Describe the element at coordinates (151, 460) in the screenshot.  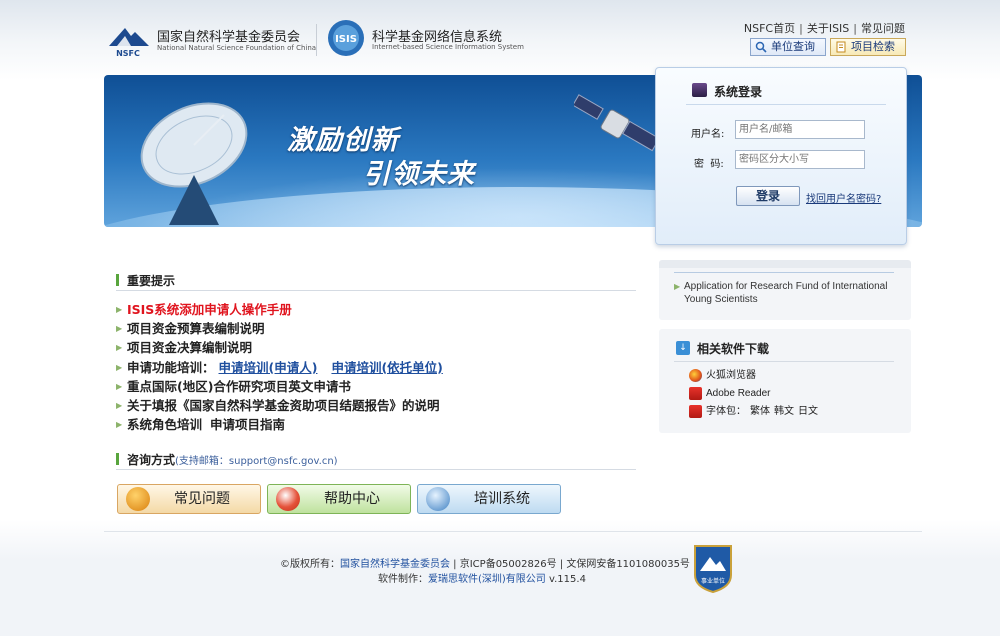
I see `contact-title-label: 咨询方式` at that location.